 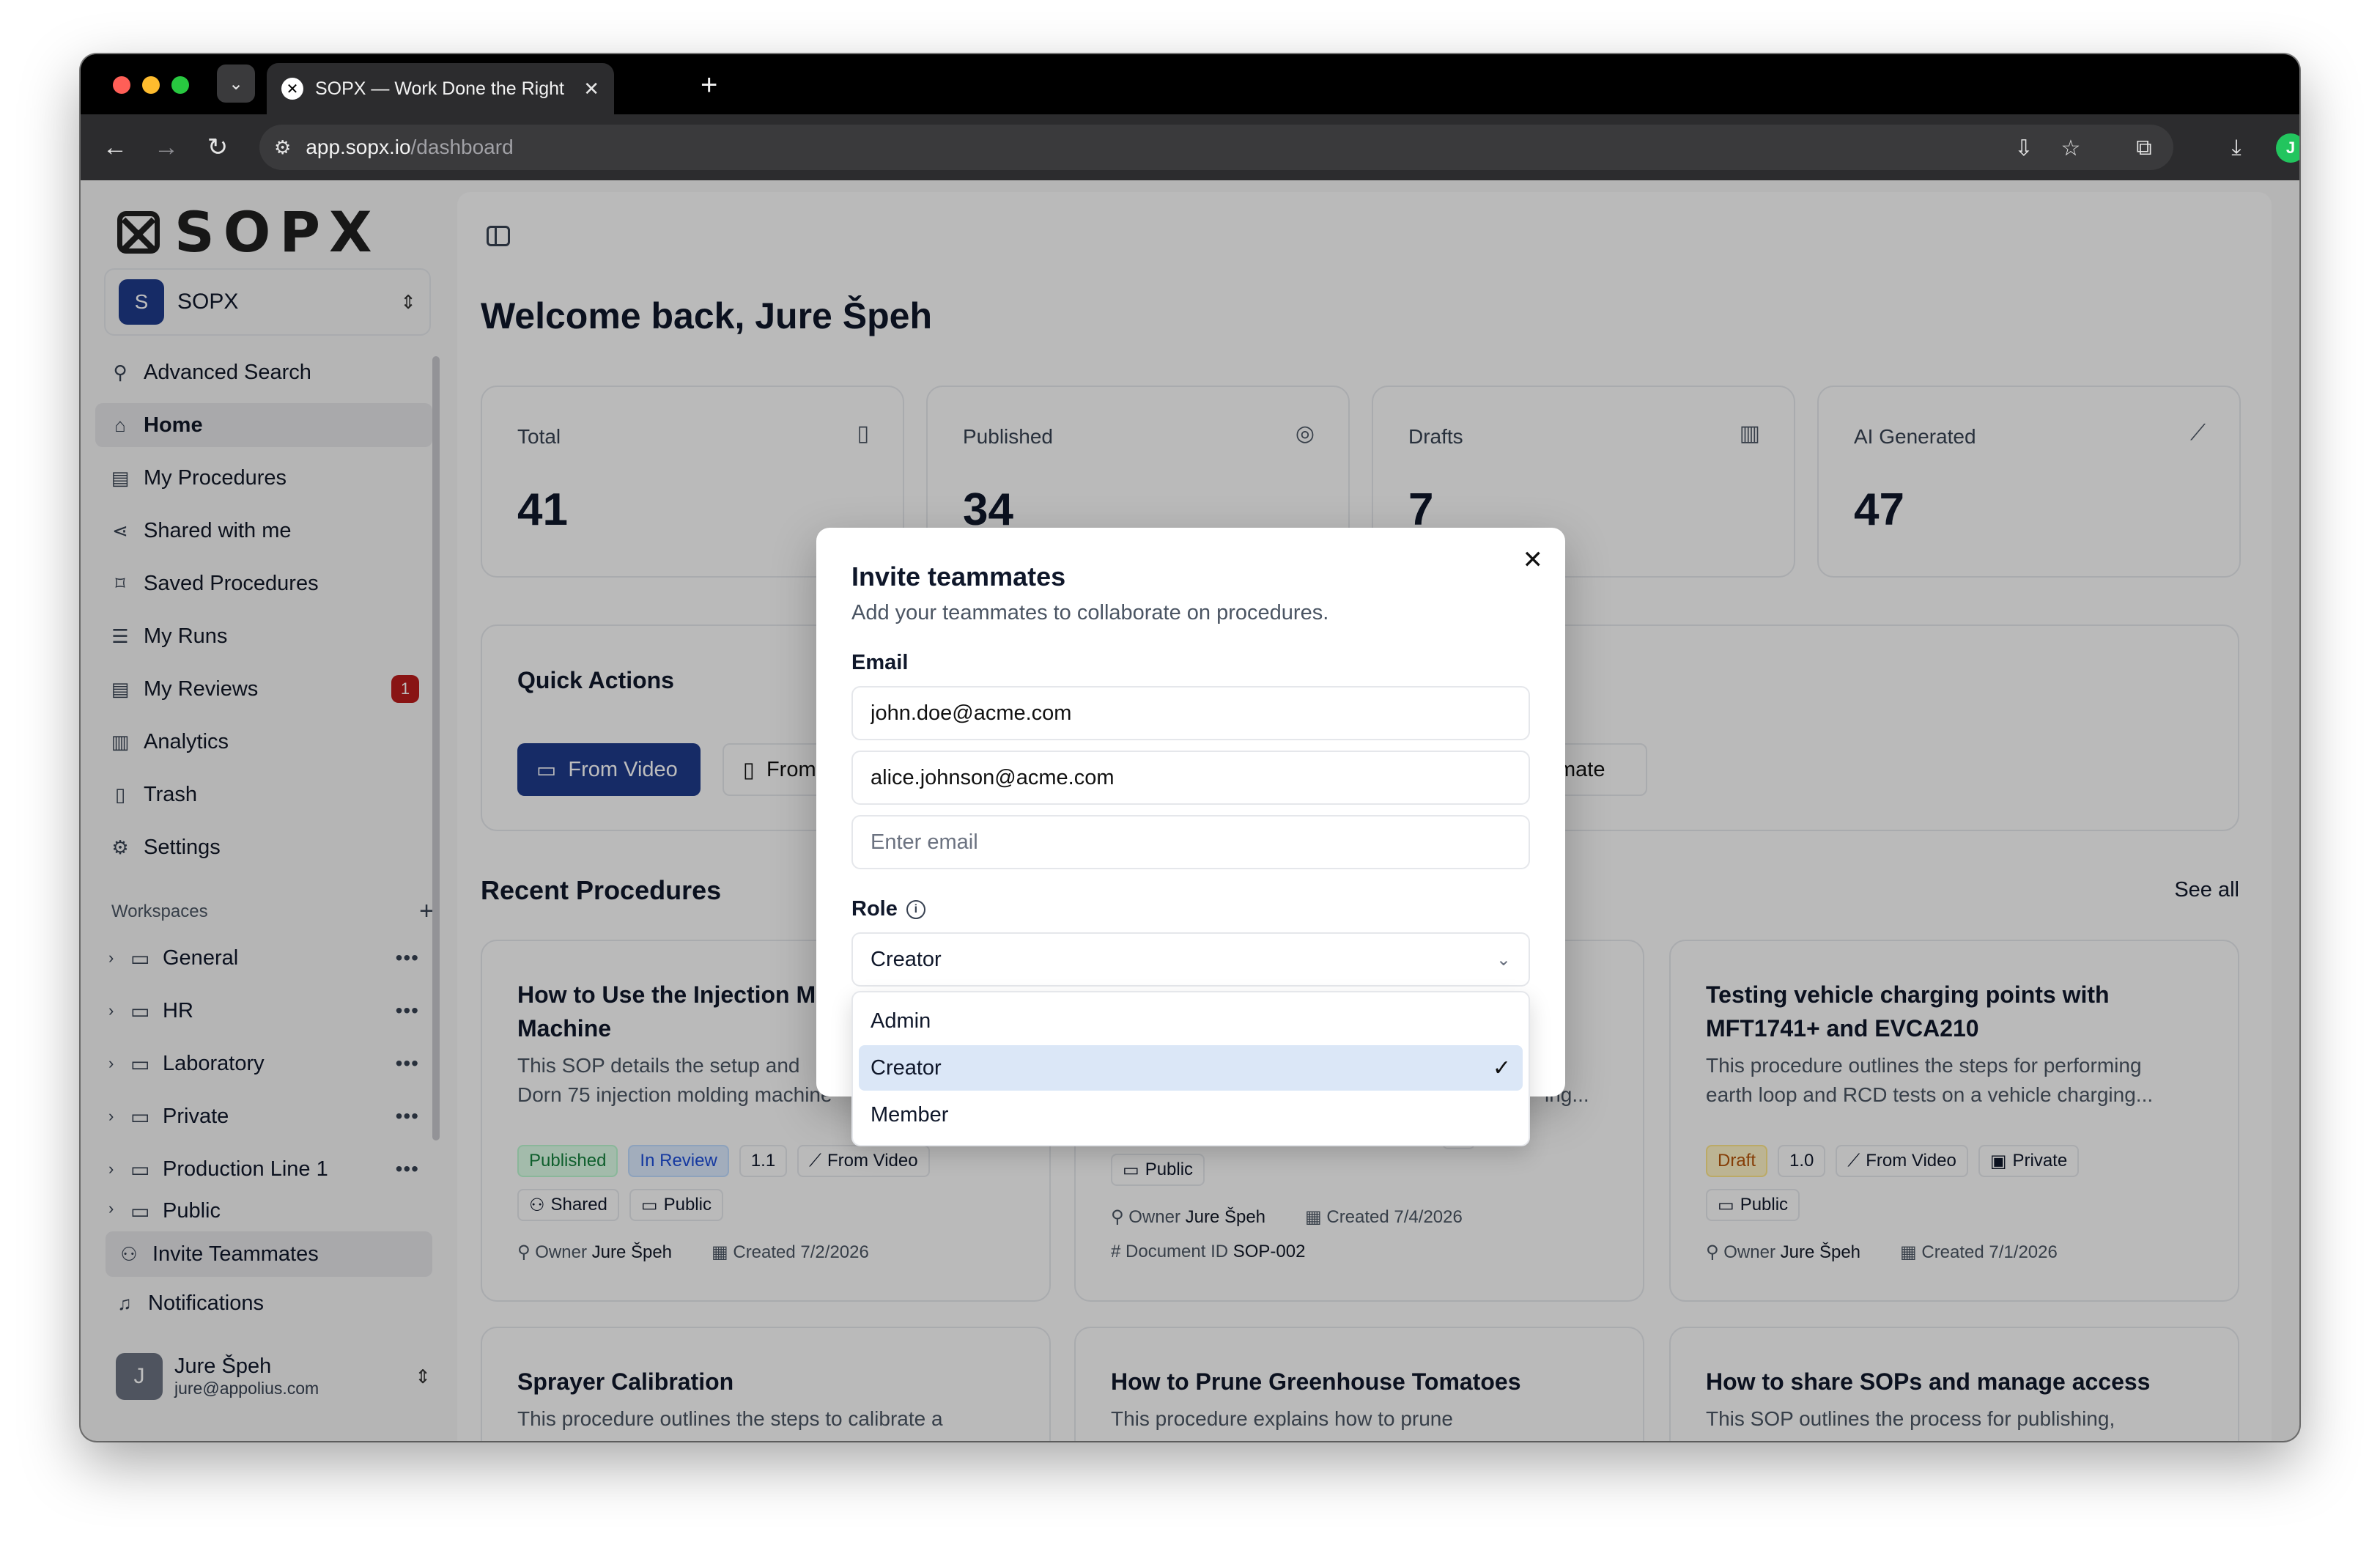 What do you see at coordinates (958, 576) in the screenshot?
I see `dialog-title: Invite teammates` at bounding box center [958, 576].